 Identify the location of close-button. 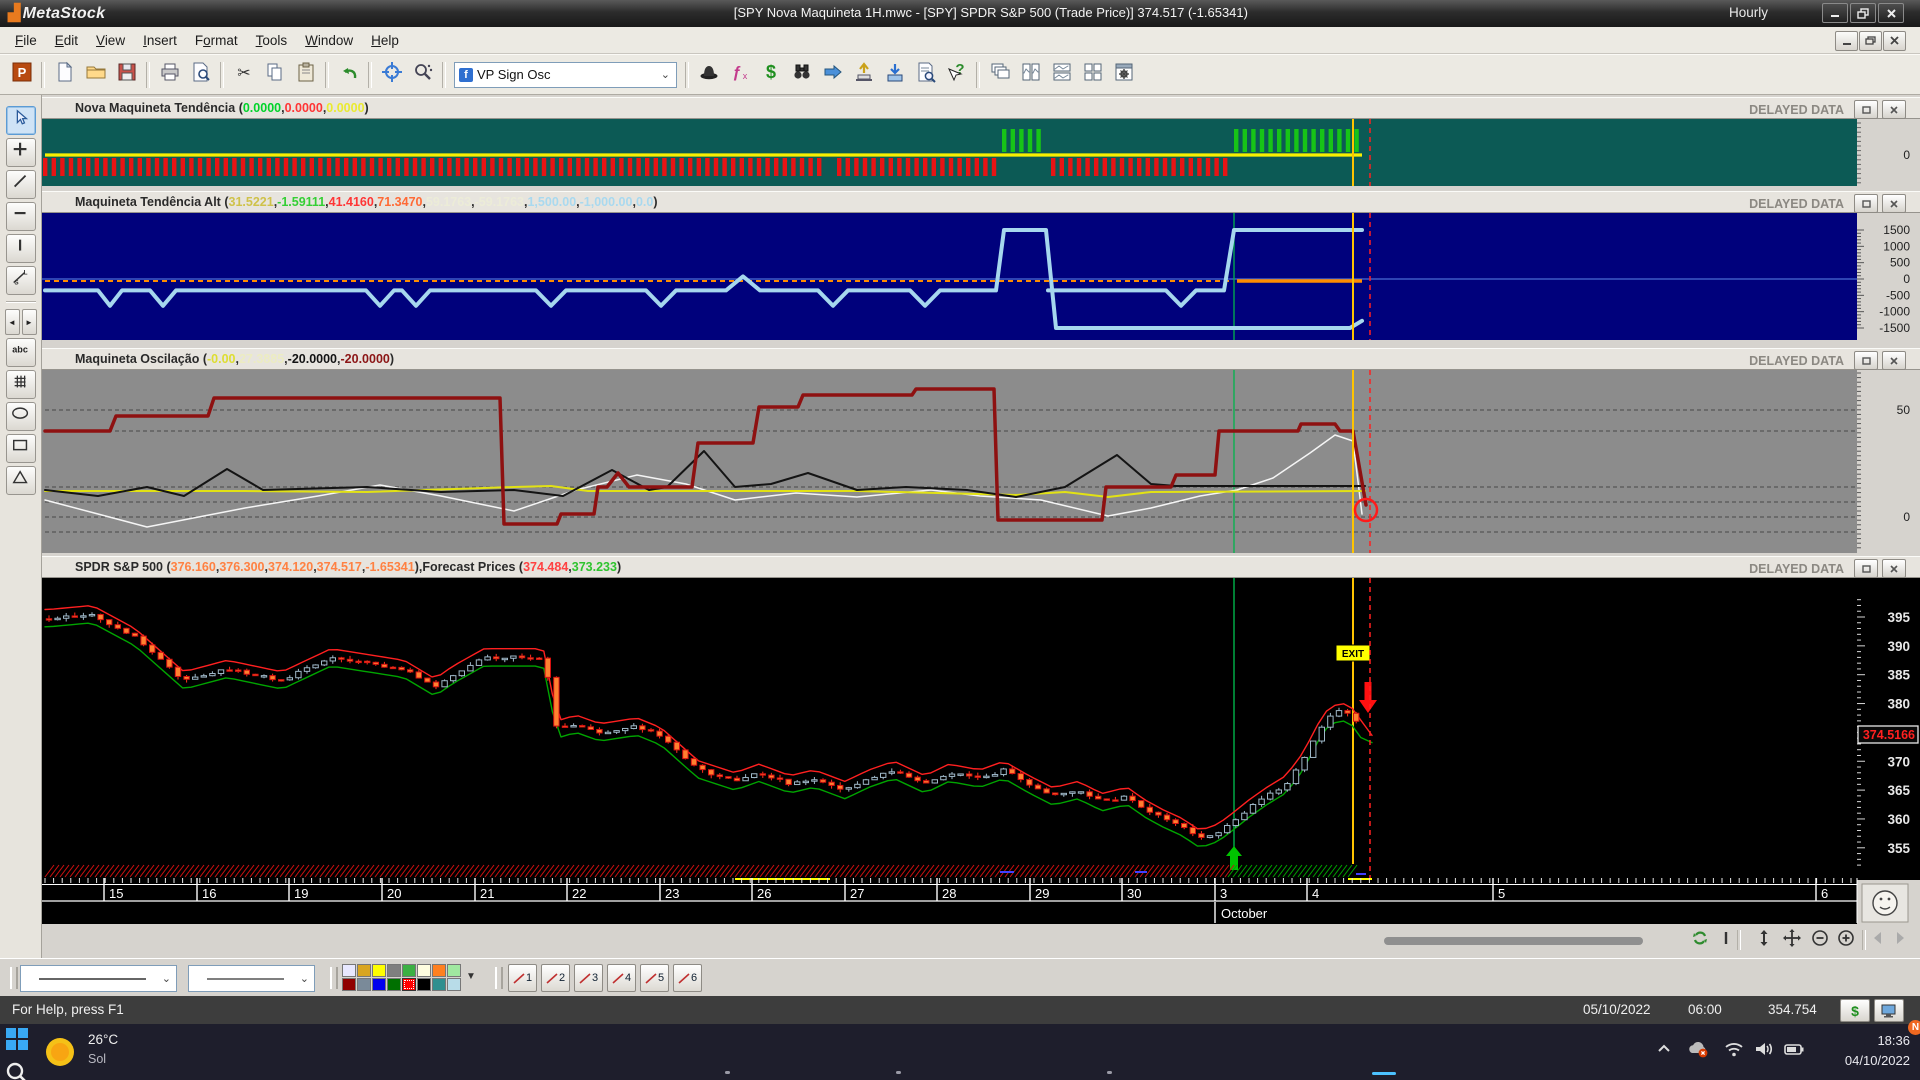
(1891, 13).